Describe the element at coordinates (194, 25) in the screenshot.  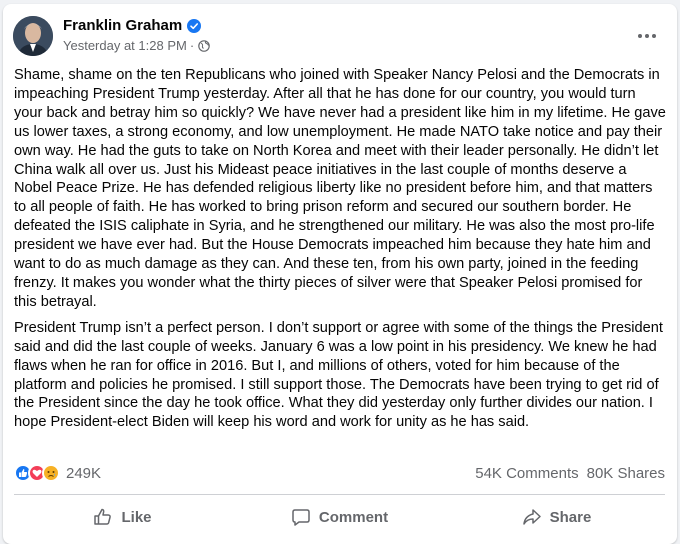
I see `verified-badge-icon` at that location.